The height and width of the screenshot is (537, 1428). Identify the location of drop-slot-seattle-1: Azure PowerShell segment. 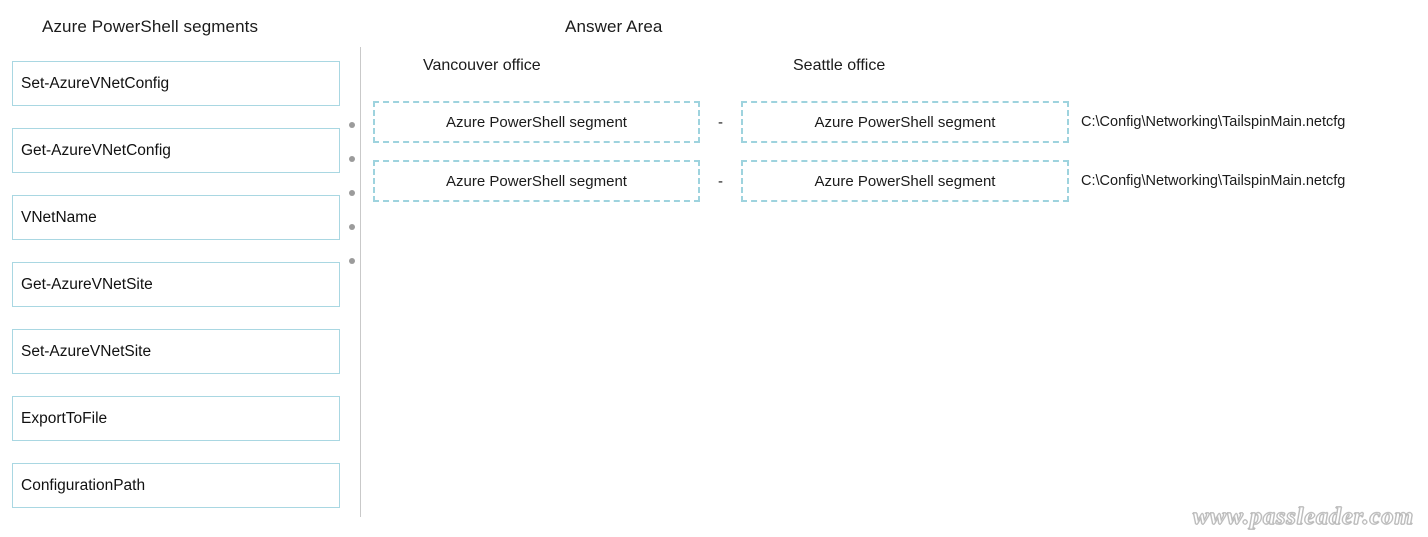
(905, 122).